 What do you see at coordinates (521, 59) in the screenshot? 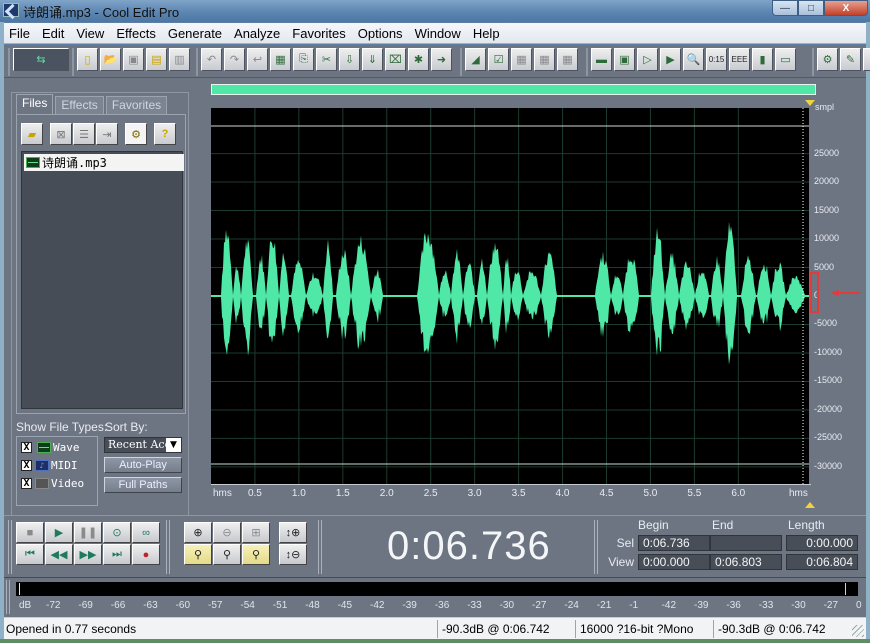
I see `grid-1-button: ▦` at bounding box center [521, 59].